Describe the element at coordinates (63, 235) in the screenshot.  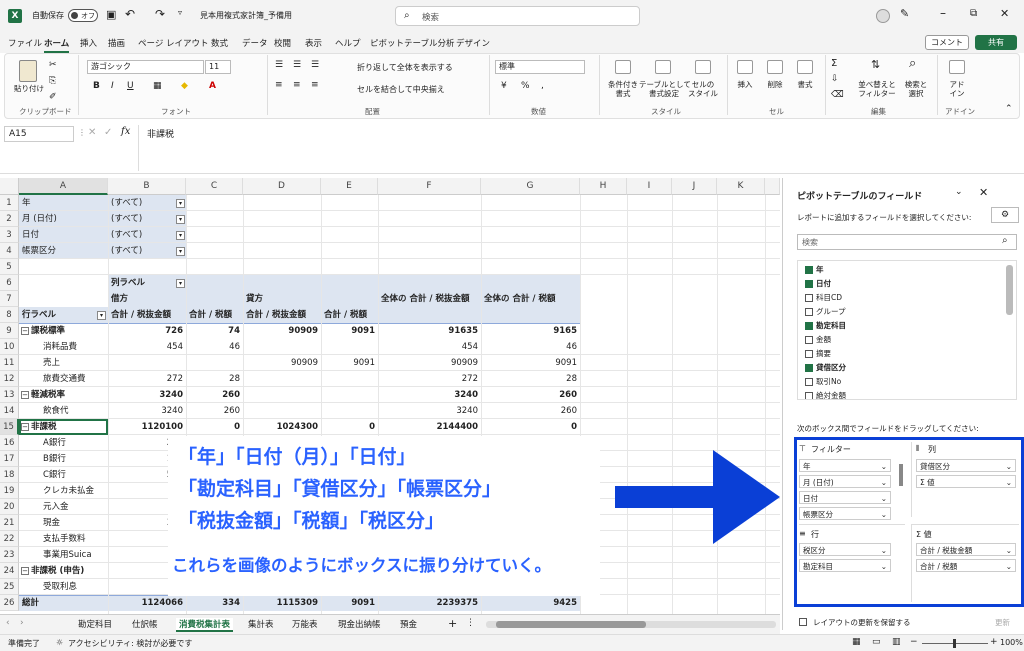
I see `cell-a3: 日付` at that location.